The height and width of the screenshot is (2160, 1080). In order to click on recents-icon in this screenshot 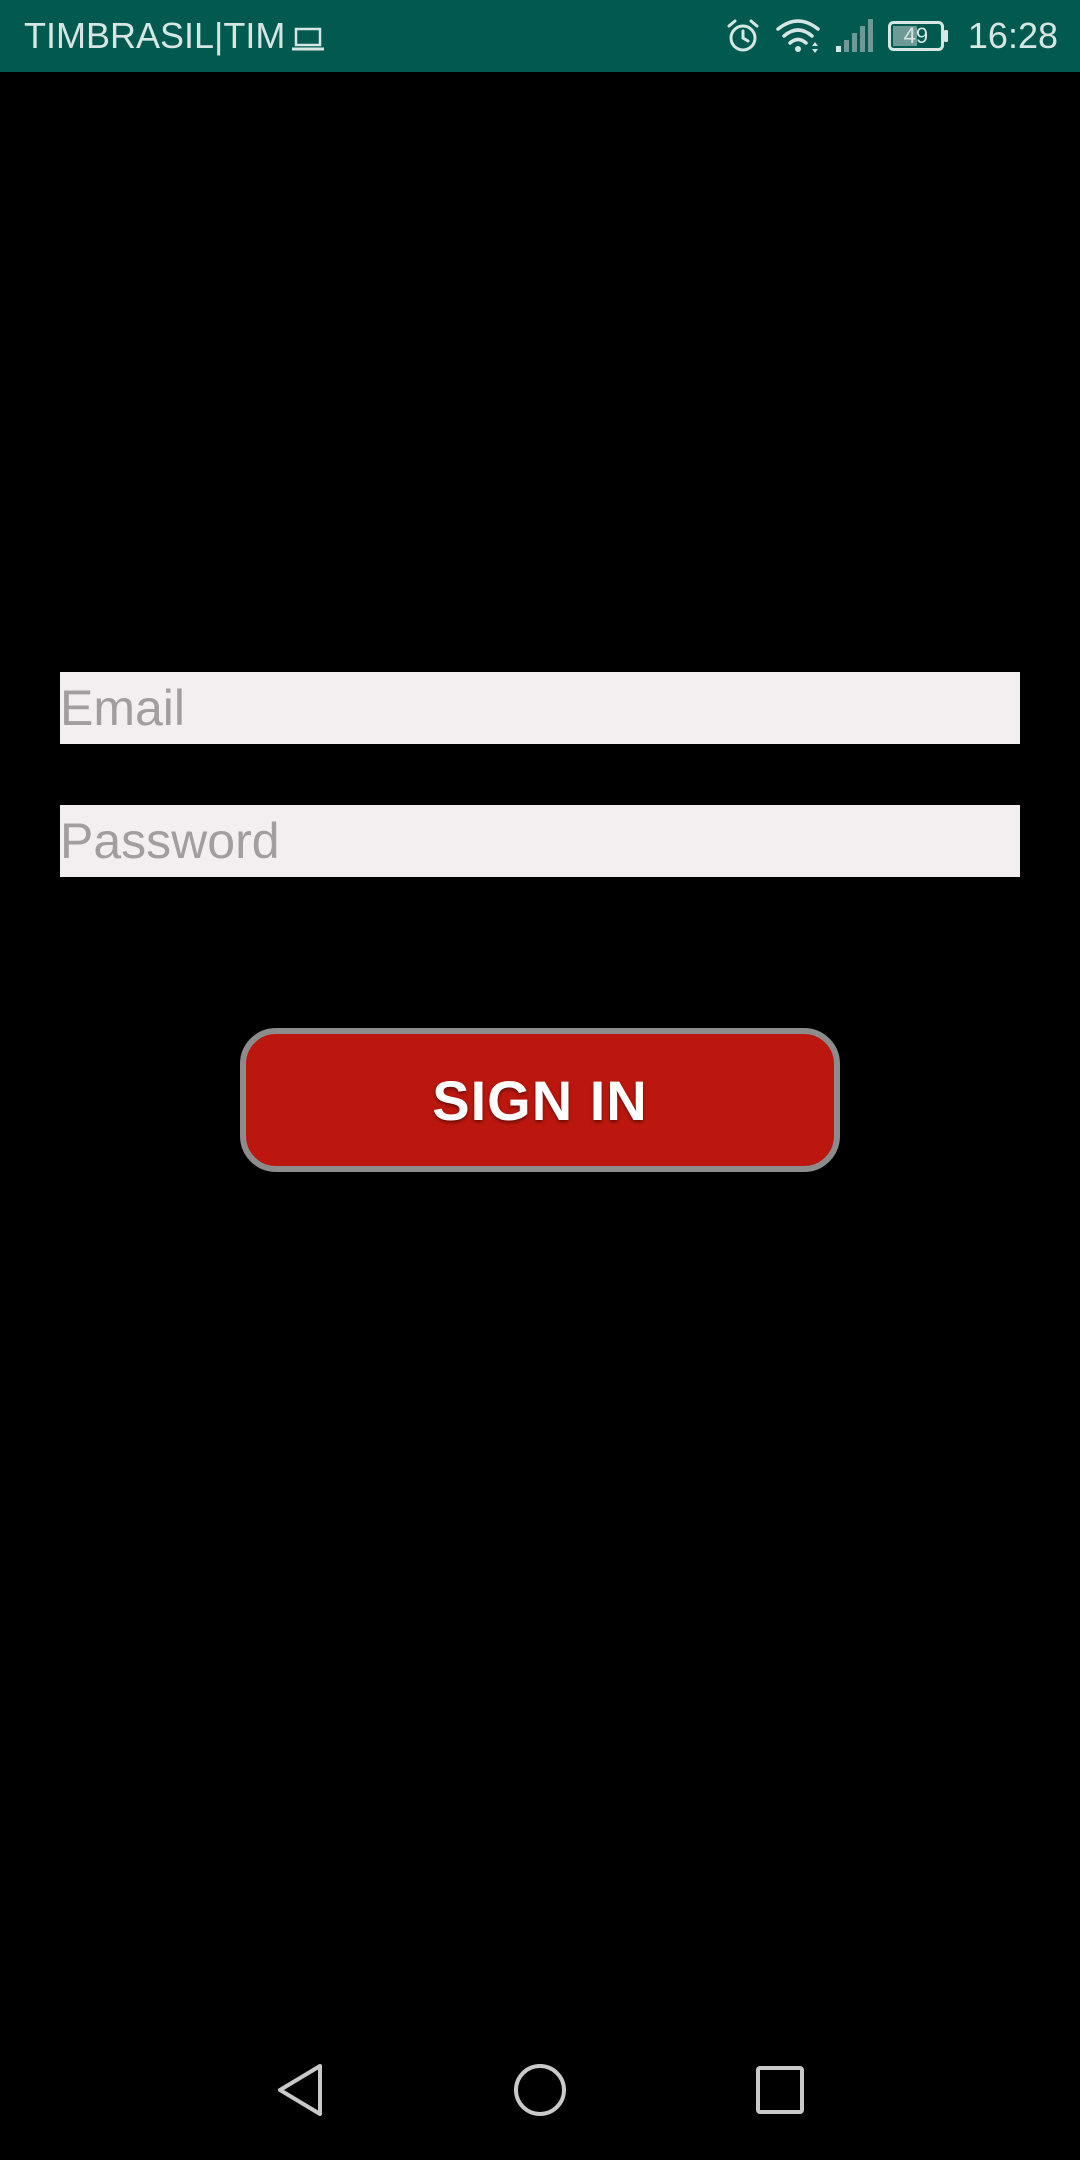, I will do `click(780, 2092)`.